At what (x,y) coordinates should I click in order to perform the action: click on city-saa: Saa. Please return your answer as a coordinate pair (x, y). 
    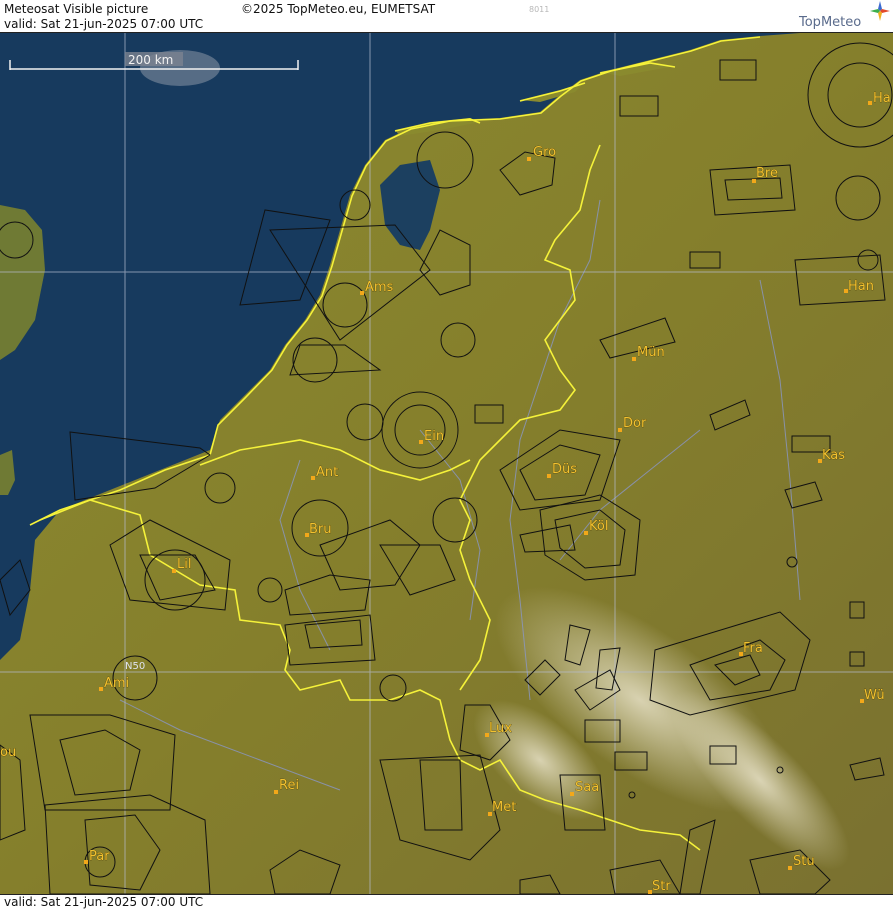
    Looking at the image, I should click on (584, 788).